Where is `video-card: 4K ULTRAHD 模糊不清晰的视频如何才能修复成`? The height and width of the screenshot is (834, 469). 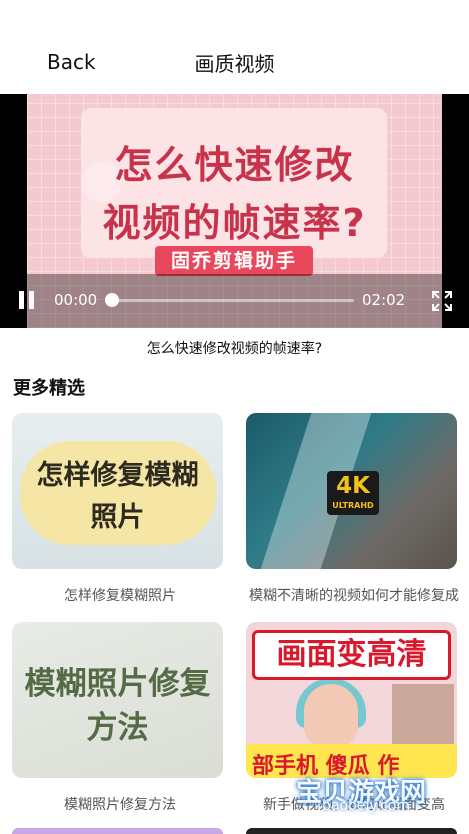 video-card: 4K ULTRAHD 模糊不清晰的视频如何才能修复成 is located at coordinates (354, 508).